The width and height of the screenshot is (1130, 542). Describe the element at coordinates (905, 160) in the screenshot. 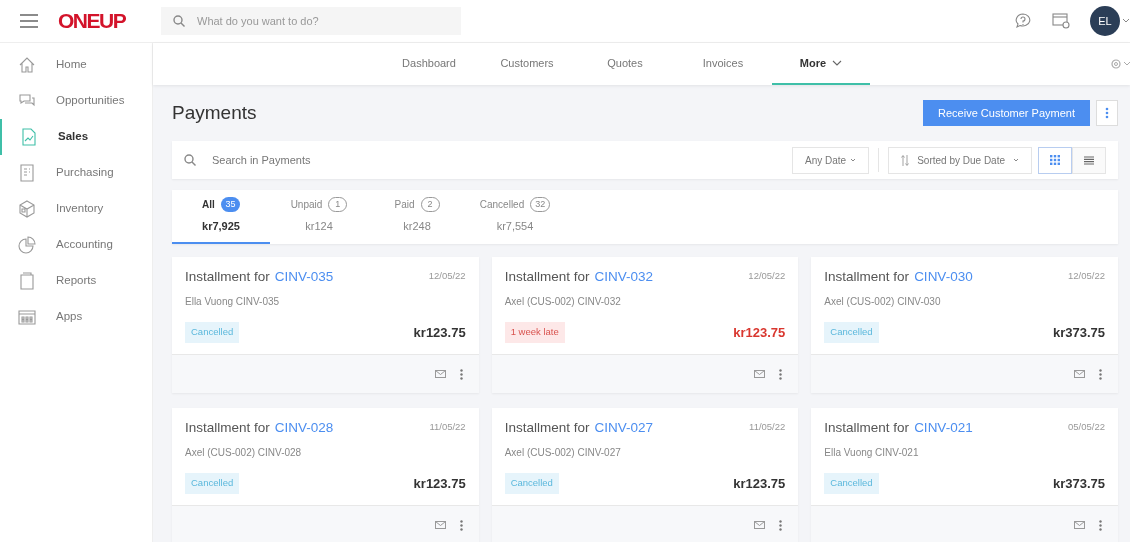

I see `sort-icon` at that location.